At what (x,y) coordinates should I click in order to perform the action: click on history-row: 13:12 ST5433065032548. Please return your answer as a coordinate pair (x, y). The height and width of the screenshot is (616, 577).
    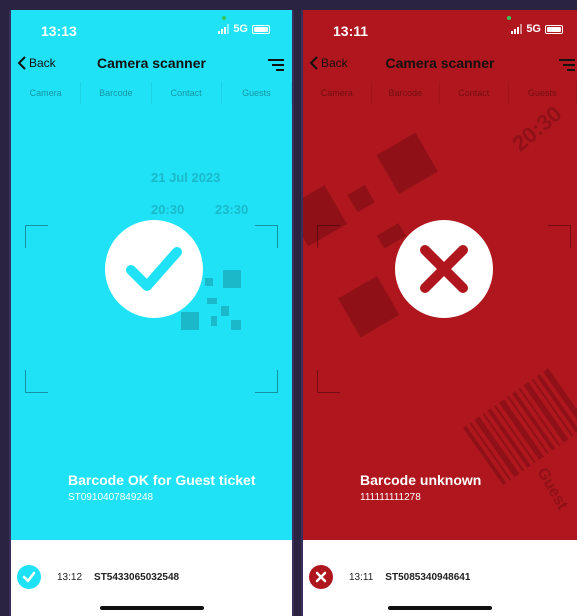
    Looking at the image, I should click on (154, 577).